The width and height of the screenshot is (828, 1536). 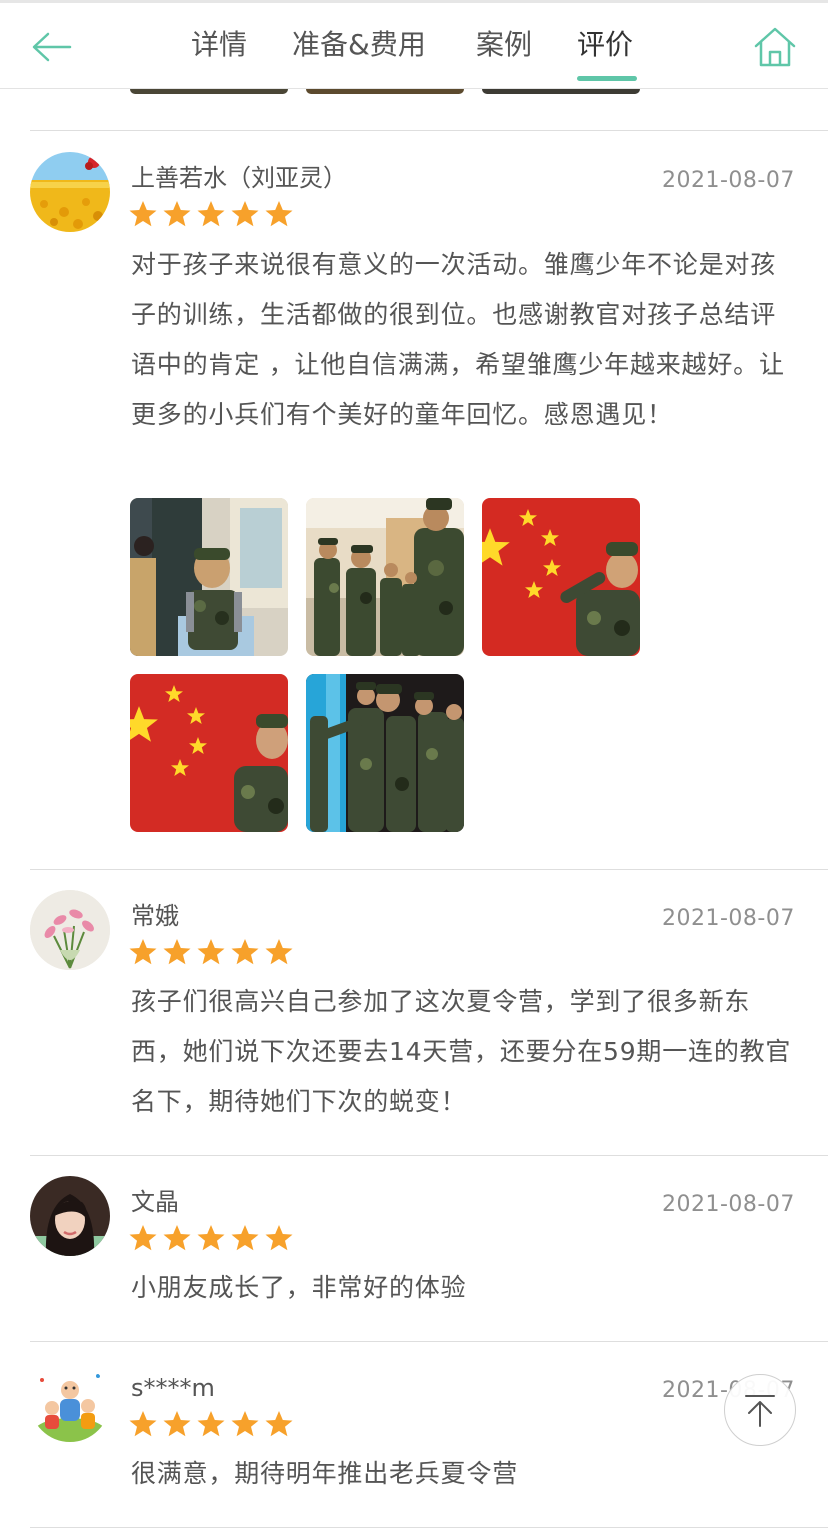 I want to click on review-item: 文晶 2021-08-07 小朋友成长了，非常好的体验, so click(x=414, y=1248).